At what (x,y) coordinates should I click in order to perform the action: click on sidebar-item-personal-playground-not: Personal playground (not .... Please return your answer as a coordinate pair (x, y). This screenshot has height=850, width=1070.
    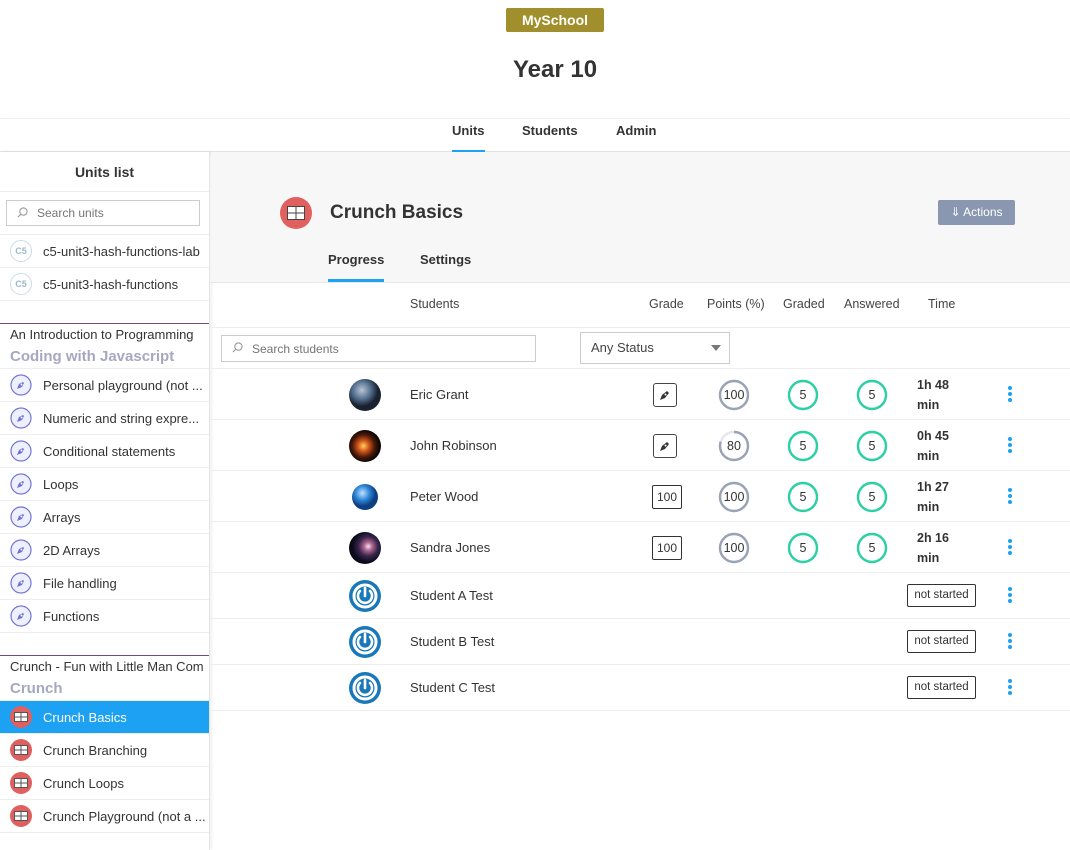
    Looking at the image, I should click on (104, 385).